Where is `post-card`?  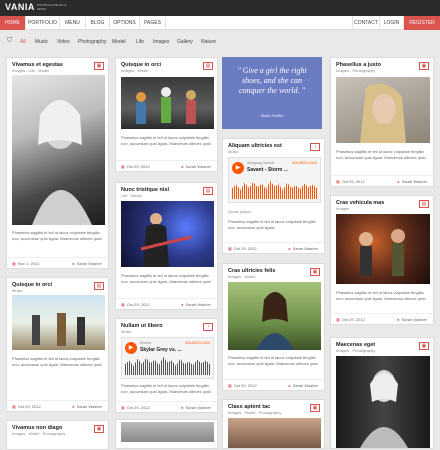 post-card is located at coordinates (166, 434).